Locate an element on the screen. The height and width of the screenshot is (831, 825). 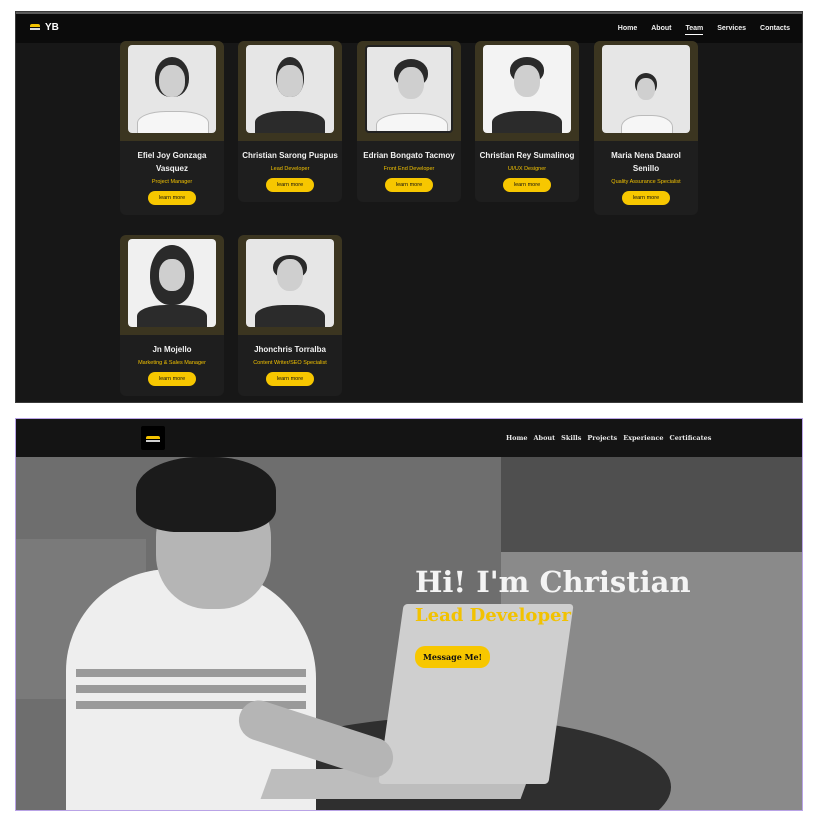
member-name: Christian Rey Sumalinog is located at coordinates (527, 155).